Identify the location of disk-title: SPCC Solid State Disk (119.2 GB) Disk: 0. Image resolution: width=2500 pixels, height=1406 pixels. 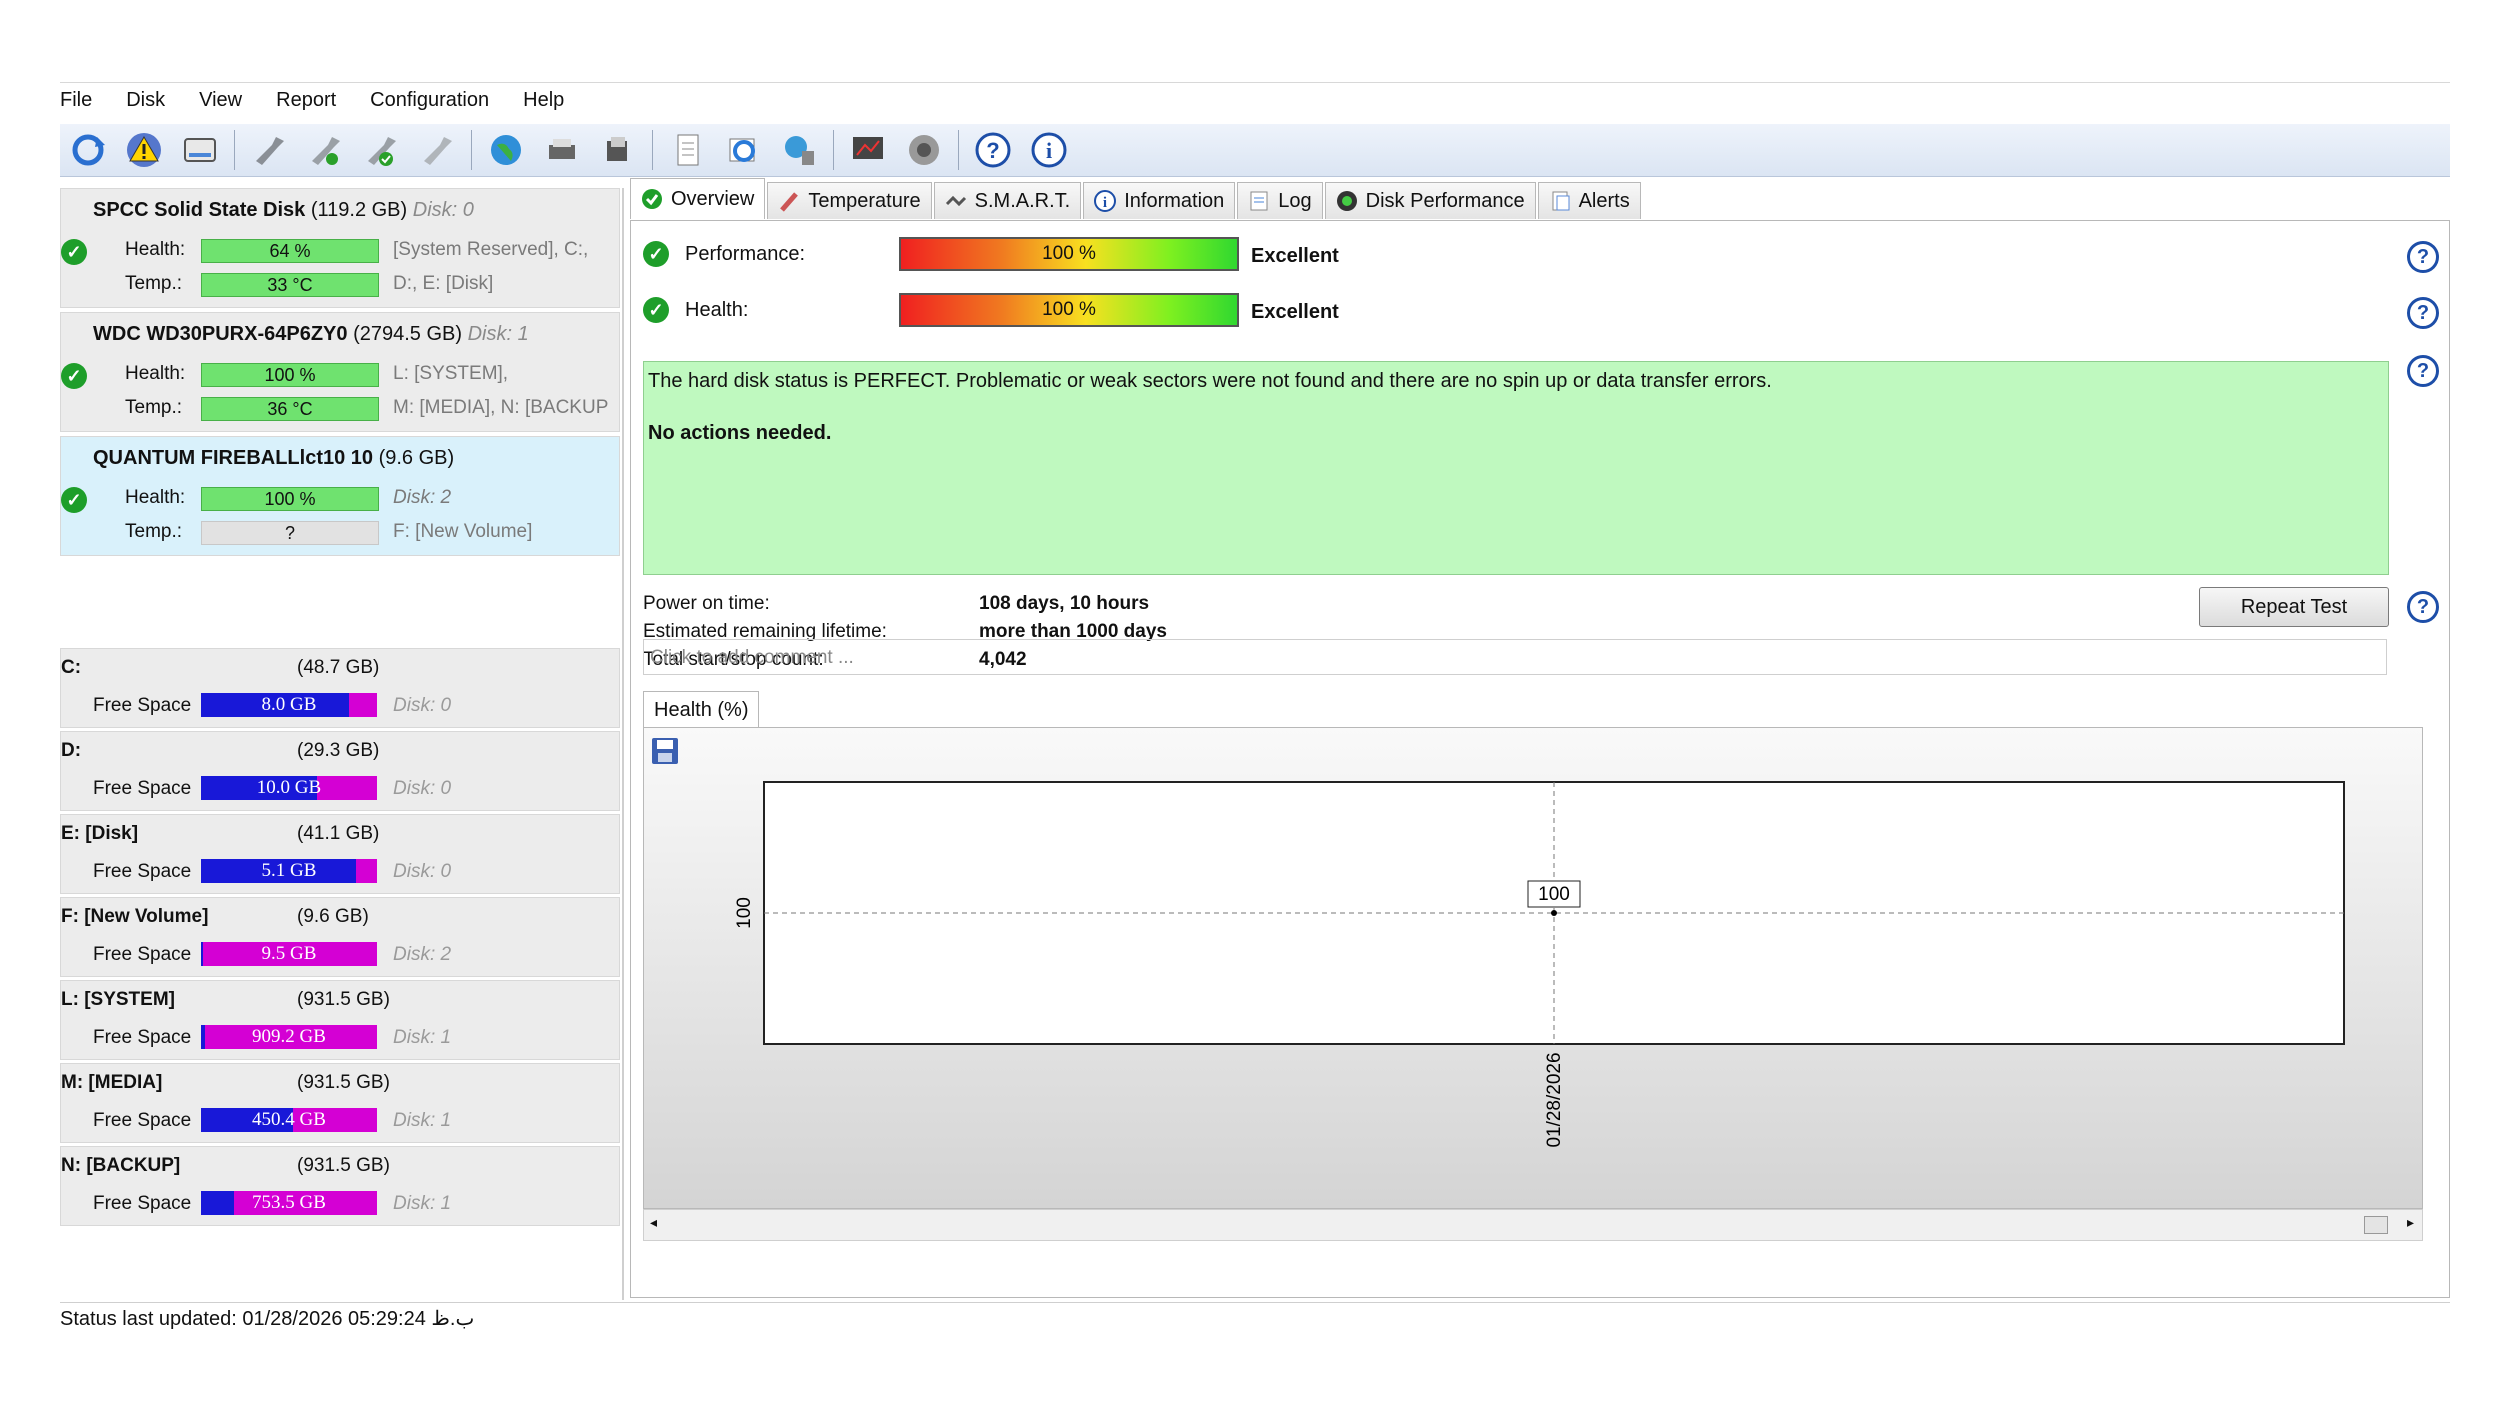
(283, 210).